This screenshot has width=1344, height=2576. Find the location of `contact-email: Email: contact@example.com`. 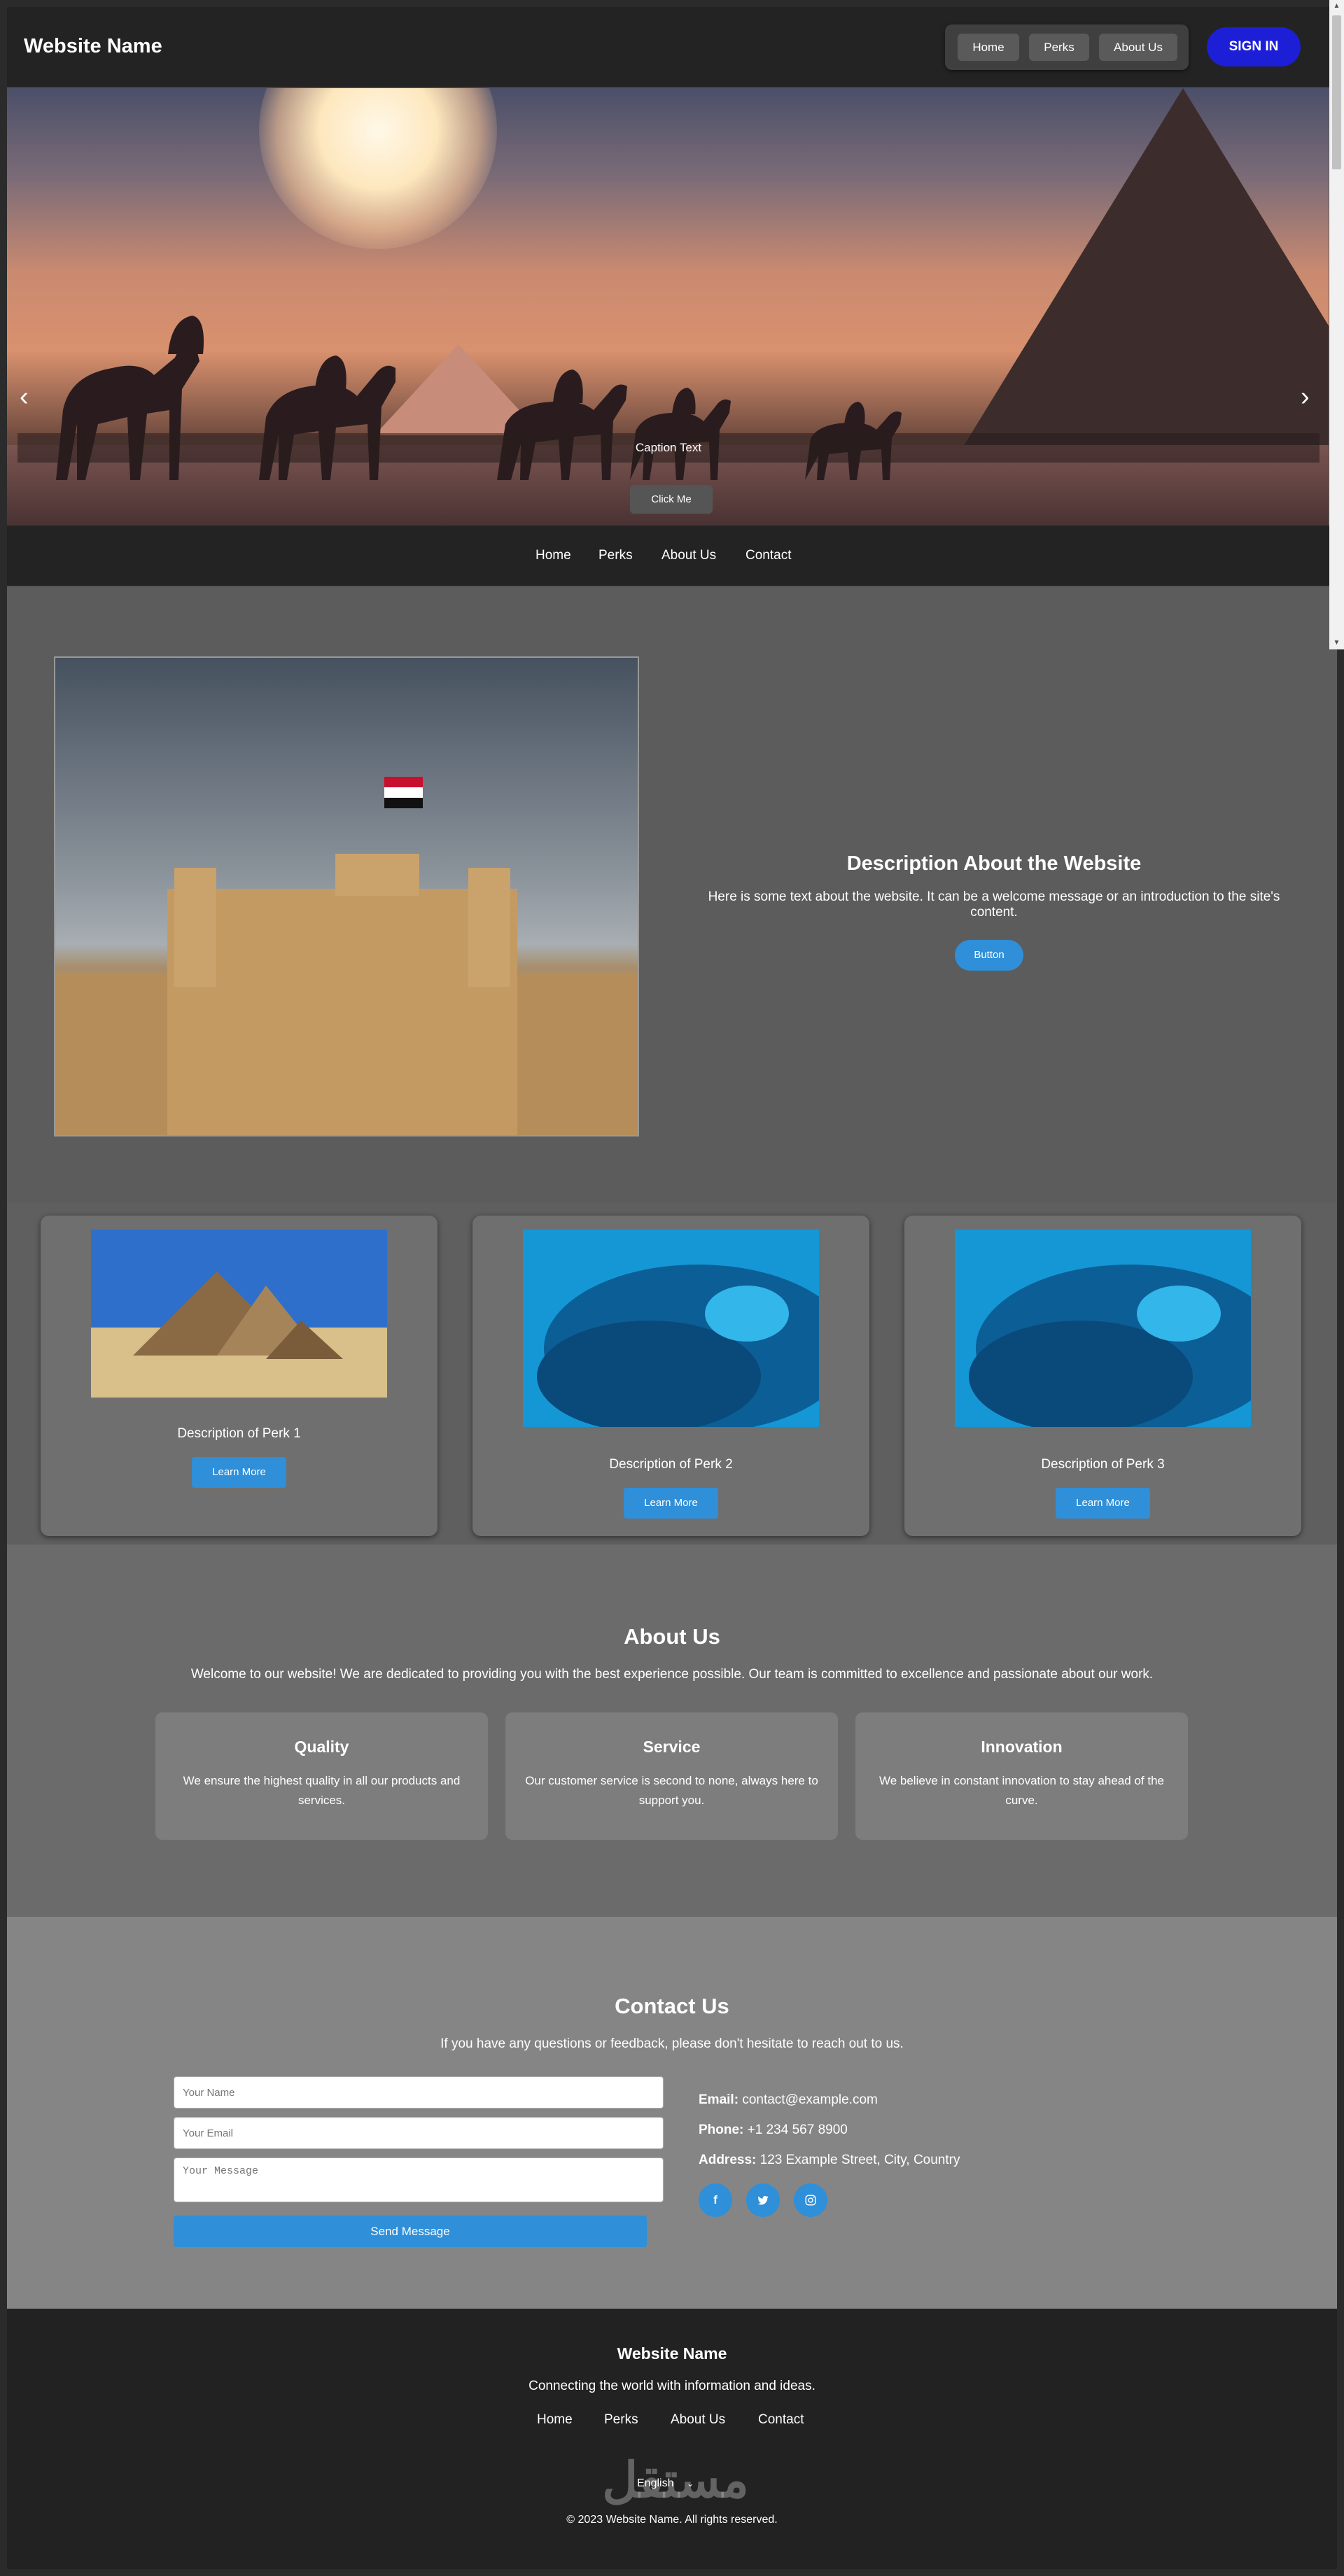

contact-email: Email: contact@example.com is located at coordinates (788, 2100).